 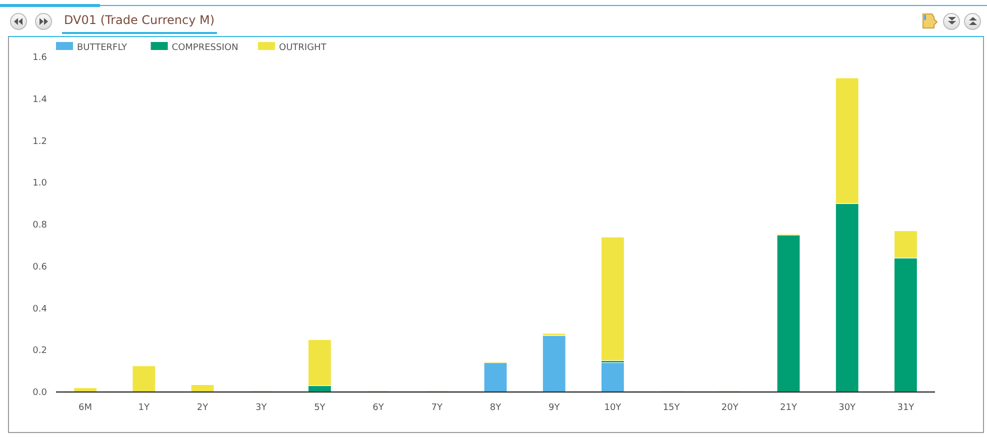 What do you see at coordinates (39, 309) in the screenshot?
I see `y-tick-label: 0.4` at bounding box center [39, 309].